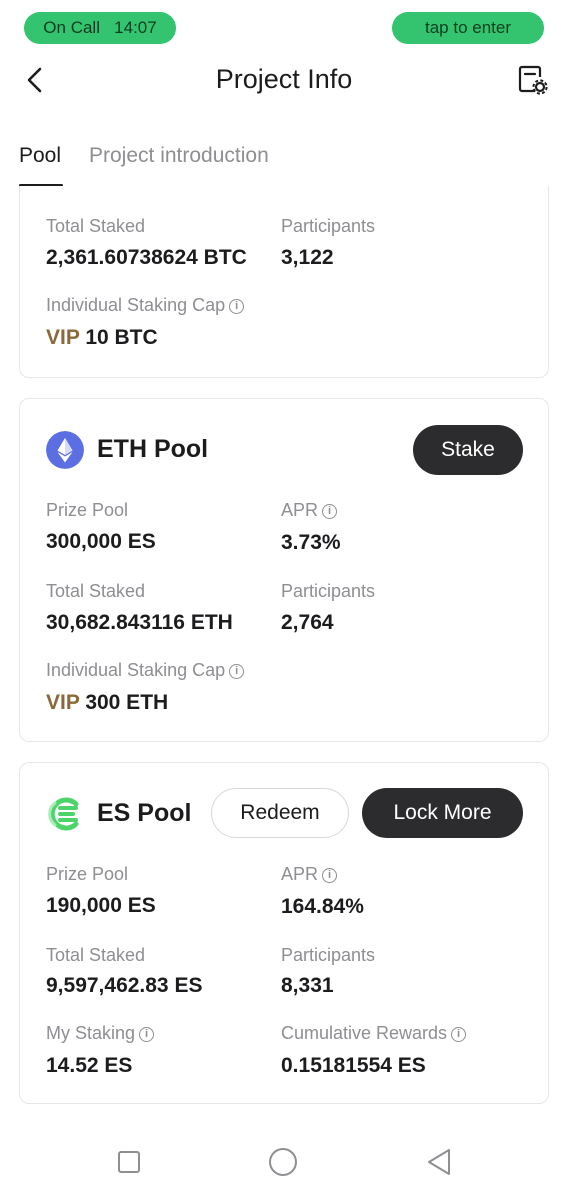  Describe the element at coordinates (71, 27) in the screenshot. I see `call-label: On Call` at that location.